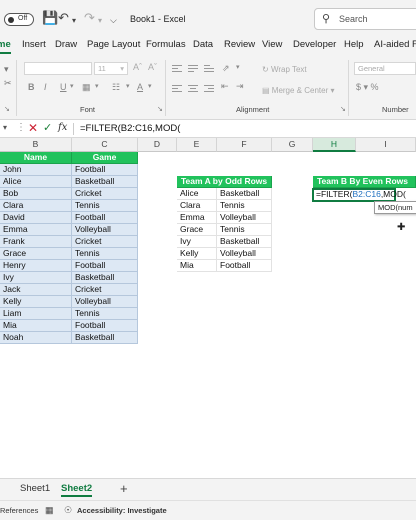  What do you see at coordinates (226, 68) in the screenshot?
I see `orientation-icon: ⇗` at bounding box center [226, 68].